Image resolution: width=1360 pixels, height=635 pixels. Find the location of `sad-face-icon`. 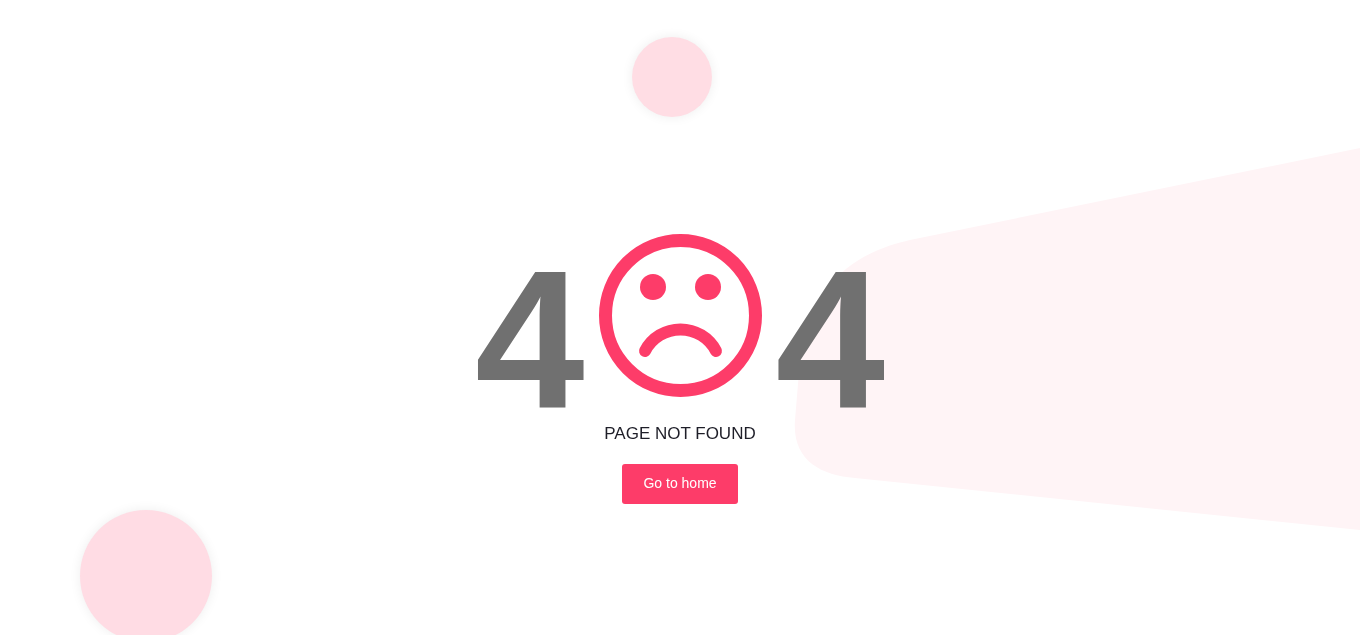

sad-face-icon is located at coordinates (680, 315).